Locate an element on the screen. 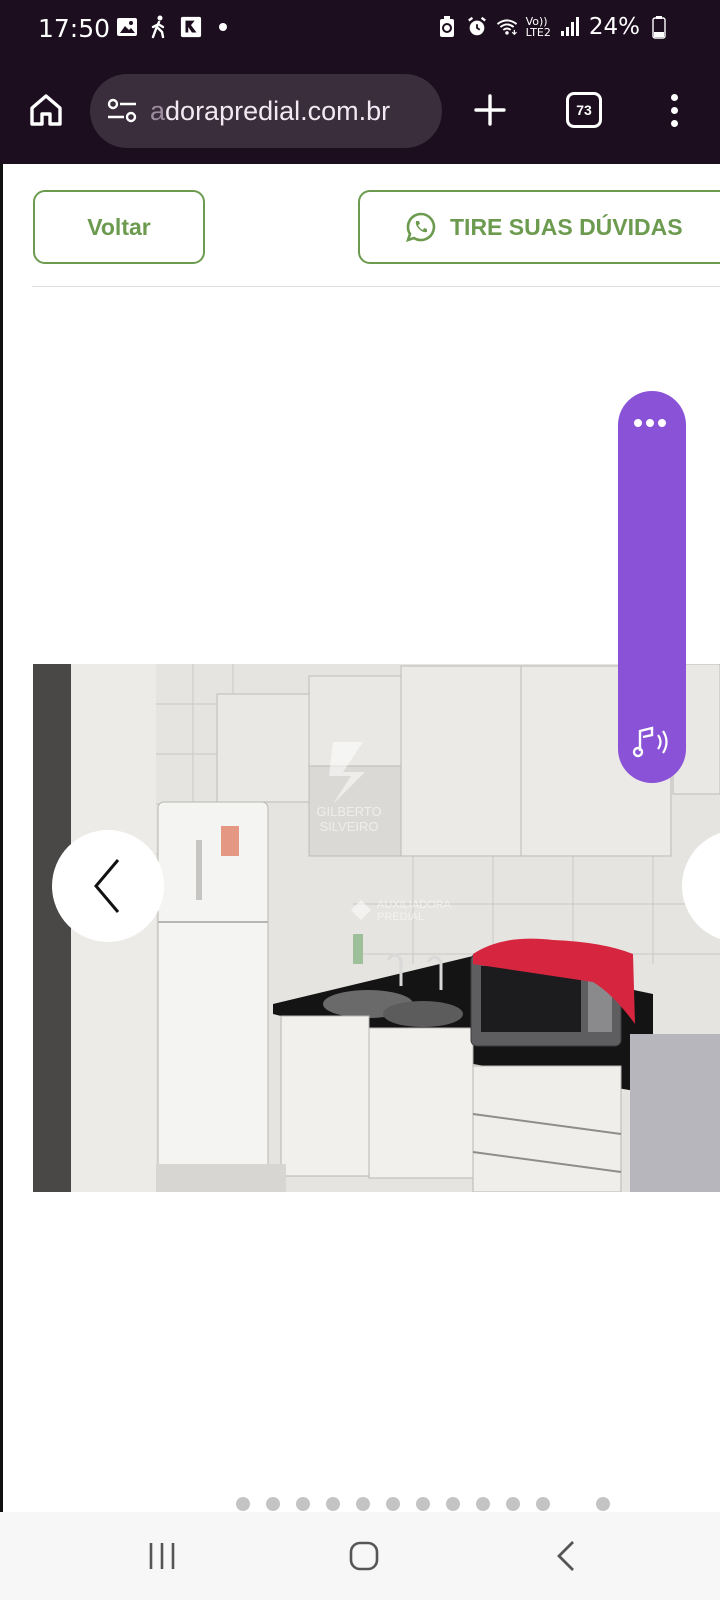 This screenshot has height=1600, width=720. carousel-pagination is located at coordinates (360, 1504).